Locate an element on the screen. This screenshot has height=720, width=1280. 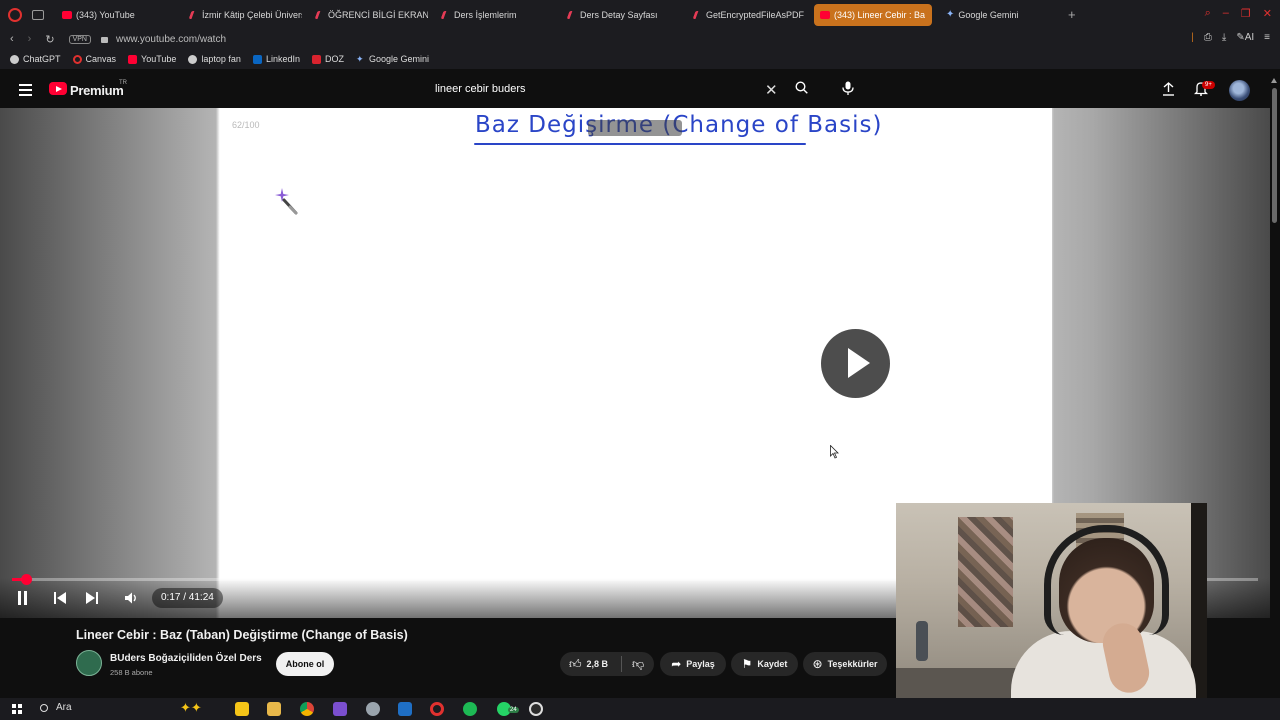
browser-tab: Ders İşlemlerim is located at coordinates (495, 15).